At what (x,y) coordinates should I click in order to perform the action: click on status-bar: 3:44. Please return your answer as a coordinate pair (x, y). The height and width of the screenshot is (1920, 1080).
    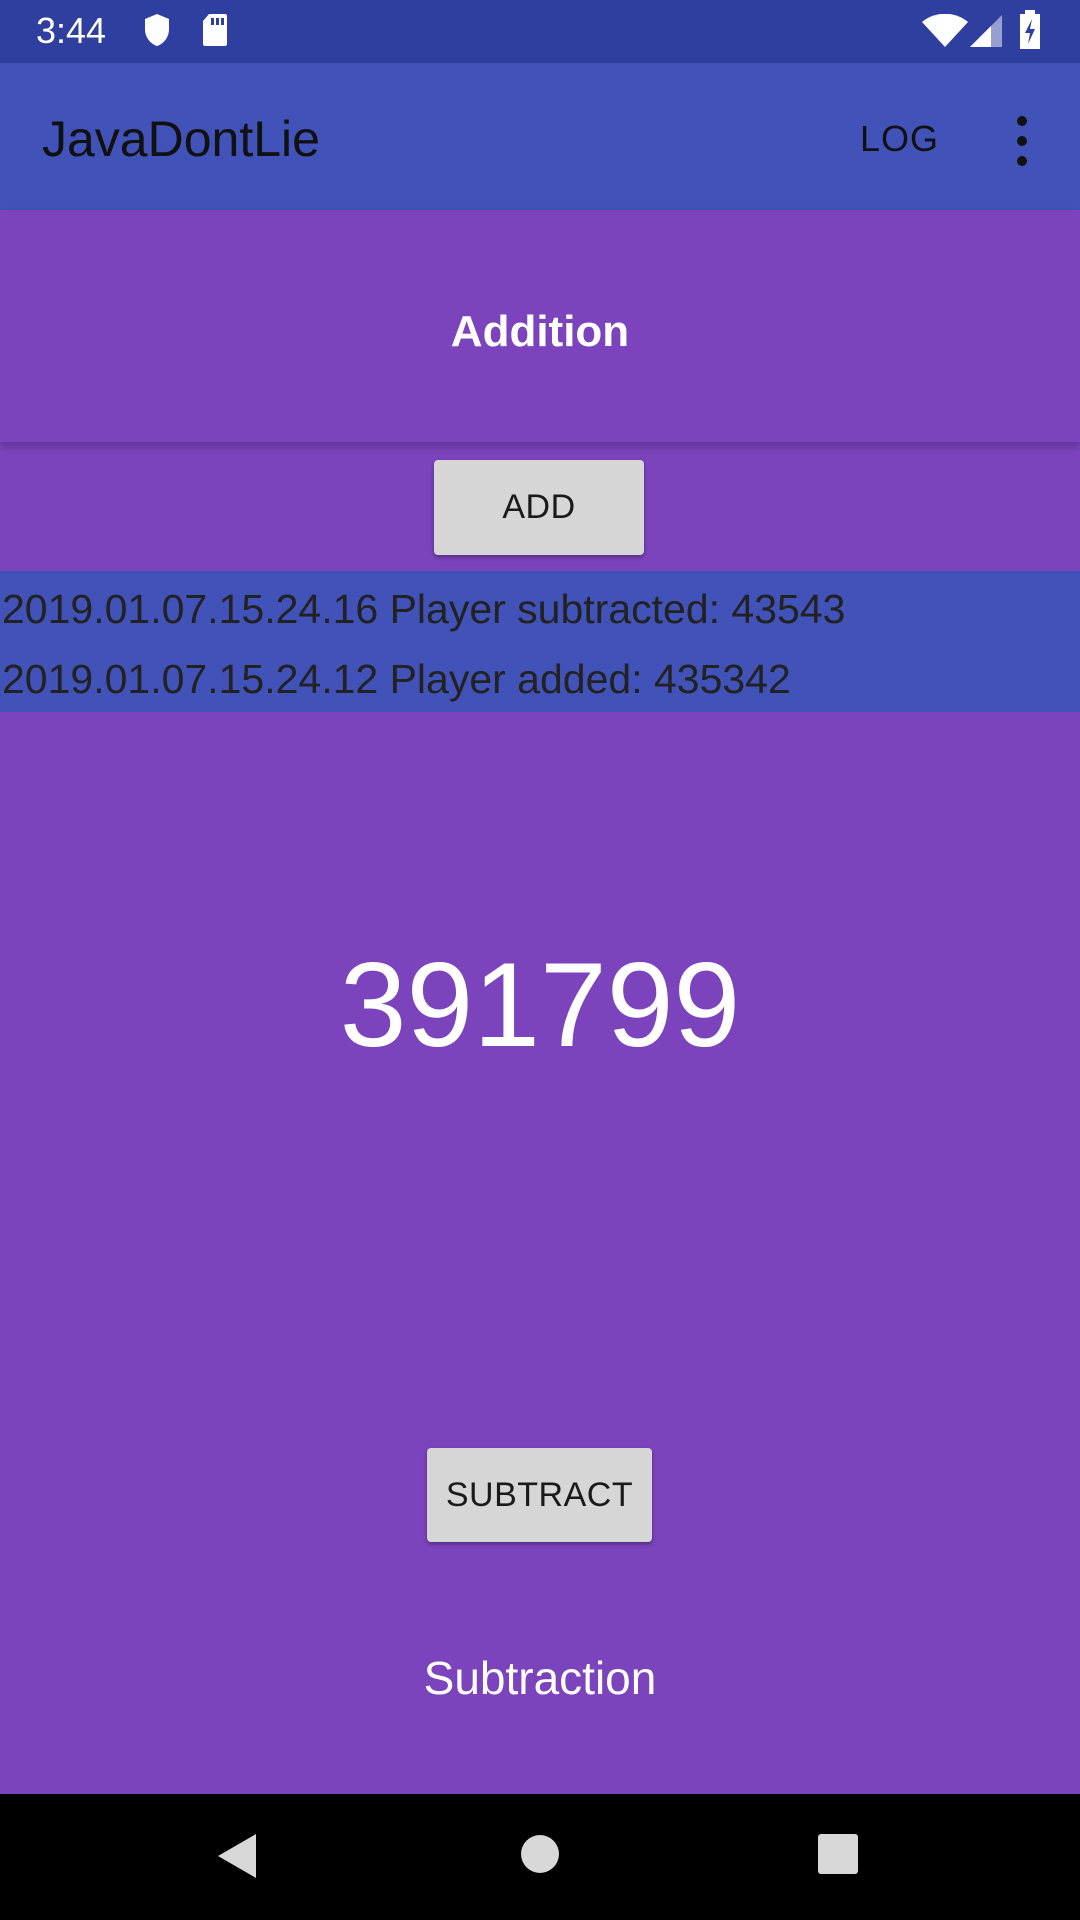
    Looking at the image, I should click on (540, 31).